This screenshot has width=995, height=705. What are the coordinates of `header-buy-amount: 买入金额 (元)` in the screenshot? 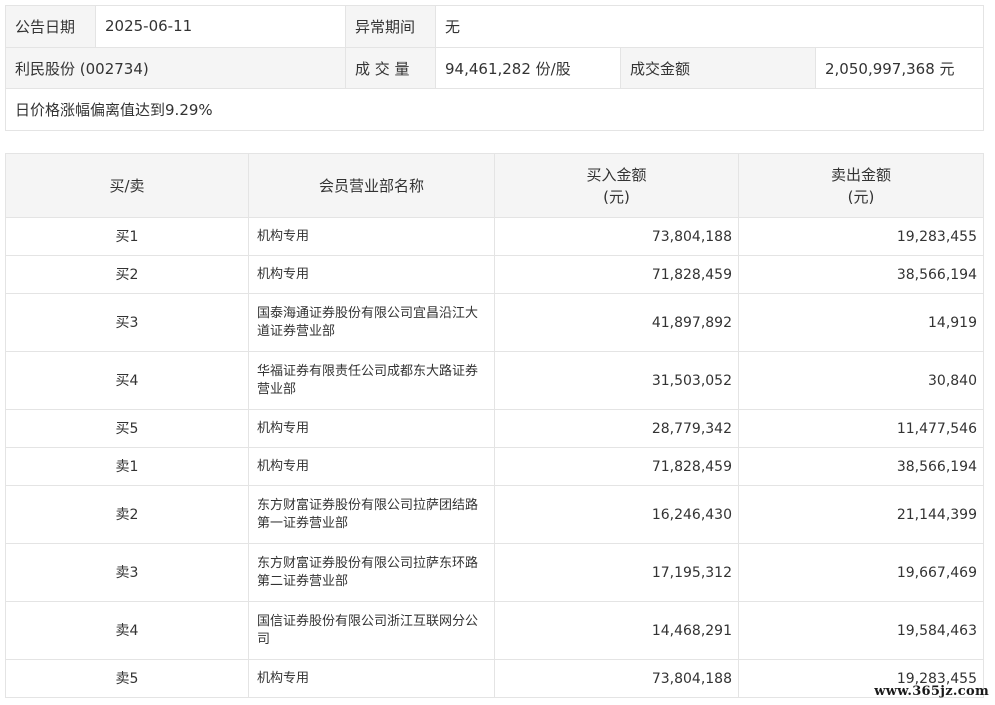 It's located at (616, 185).